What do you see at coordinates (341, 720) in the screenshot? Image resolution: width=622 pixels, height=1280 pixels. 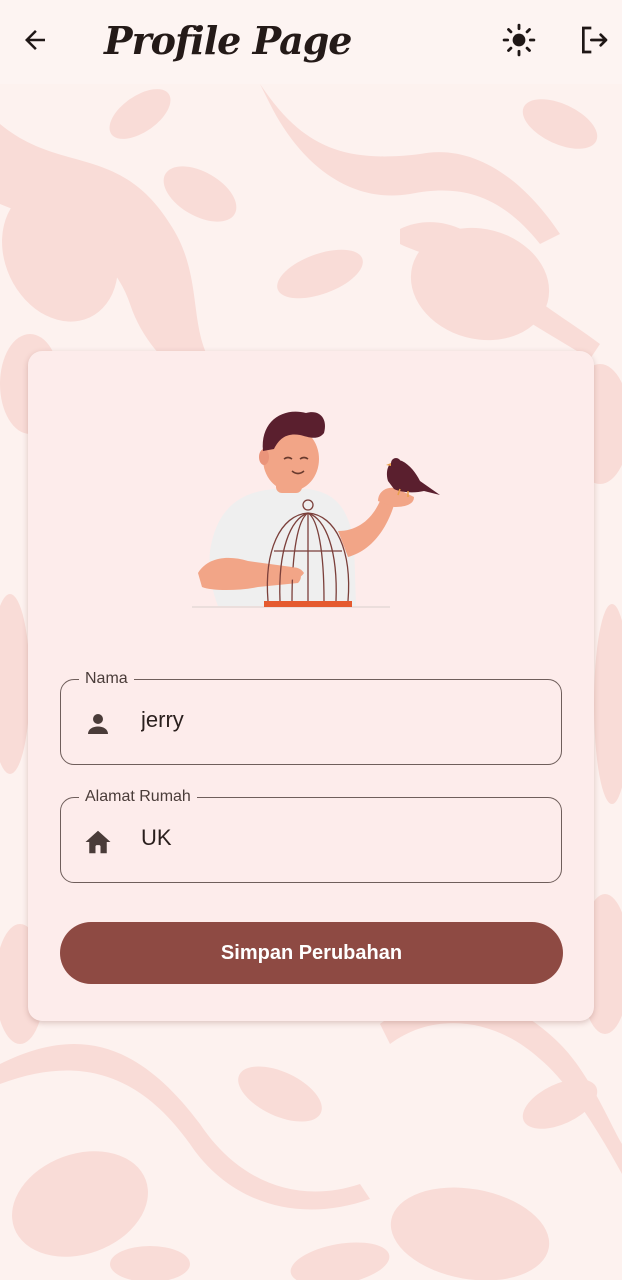 I see `name-input` at bounding box center [341, 720].